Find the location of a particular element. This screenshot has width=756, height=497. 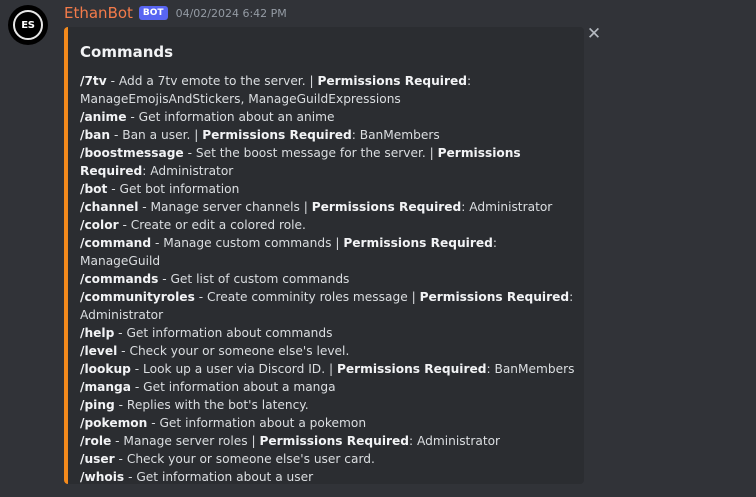

command-description: - Replies with the bot's latency. is located at coordinates (211, 405).